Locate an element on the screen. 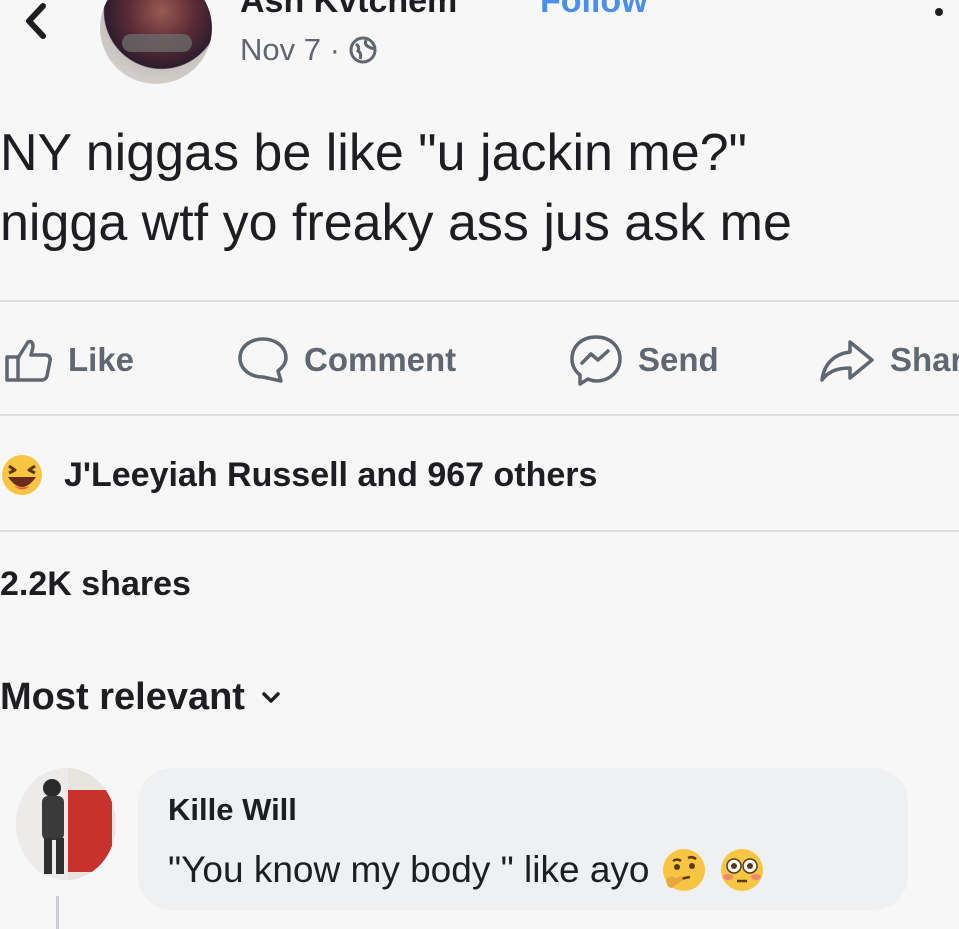 Image resolution: width=959 pixels, height=929 pixels. send-button: Send is located at coordinates (643, 360).